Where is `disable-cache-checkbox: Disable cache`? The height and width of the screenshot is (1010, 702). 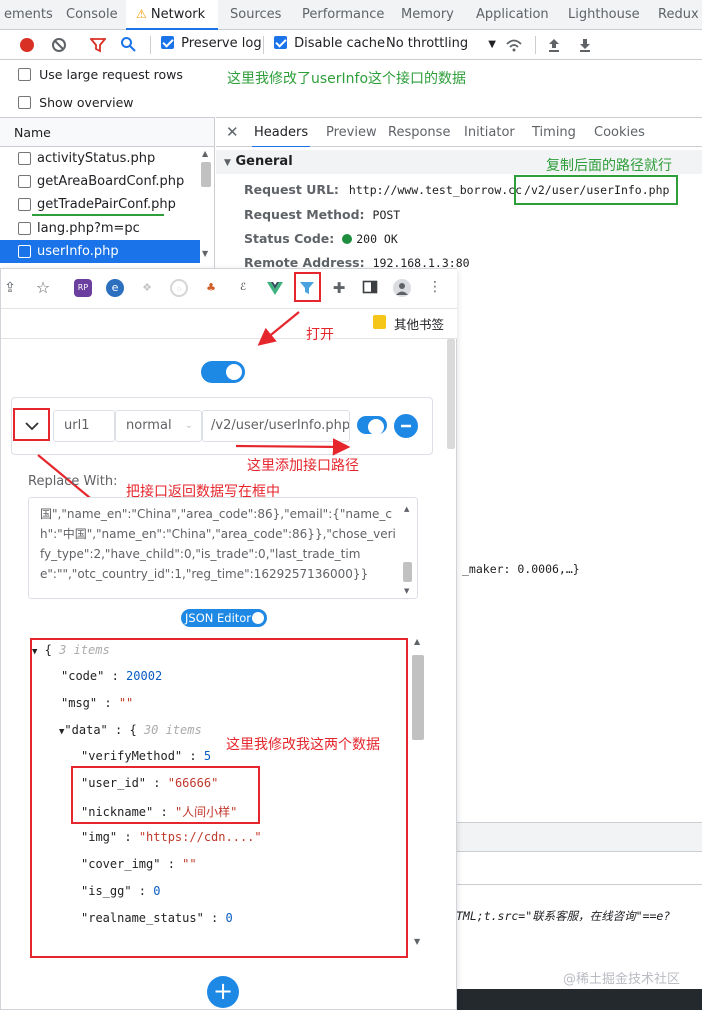
disable-cache-checkbox: Disable cache is located at coordinates (329, 43).